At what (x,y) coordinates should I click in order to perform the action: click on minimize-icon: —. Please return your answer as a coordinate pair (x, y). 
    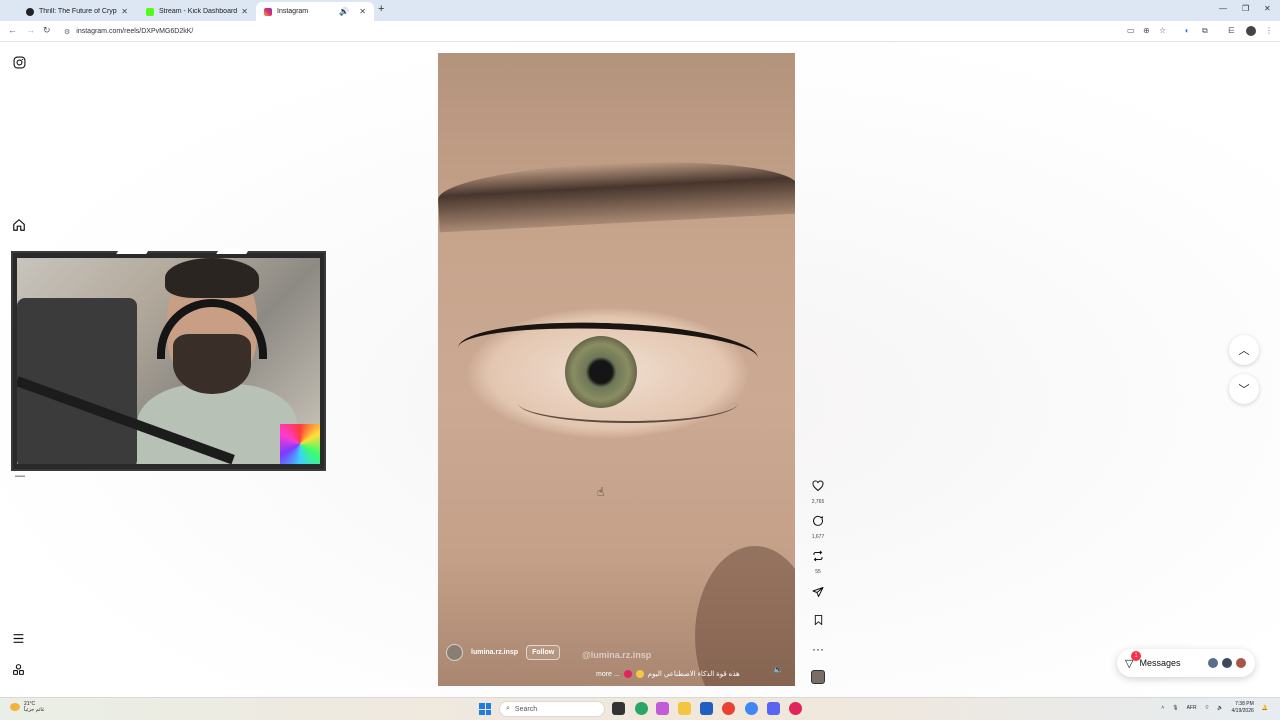
    Looking at the image, I should click on (1223, 8).